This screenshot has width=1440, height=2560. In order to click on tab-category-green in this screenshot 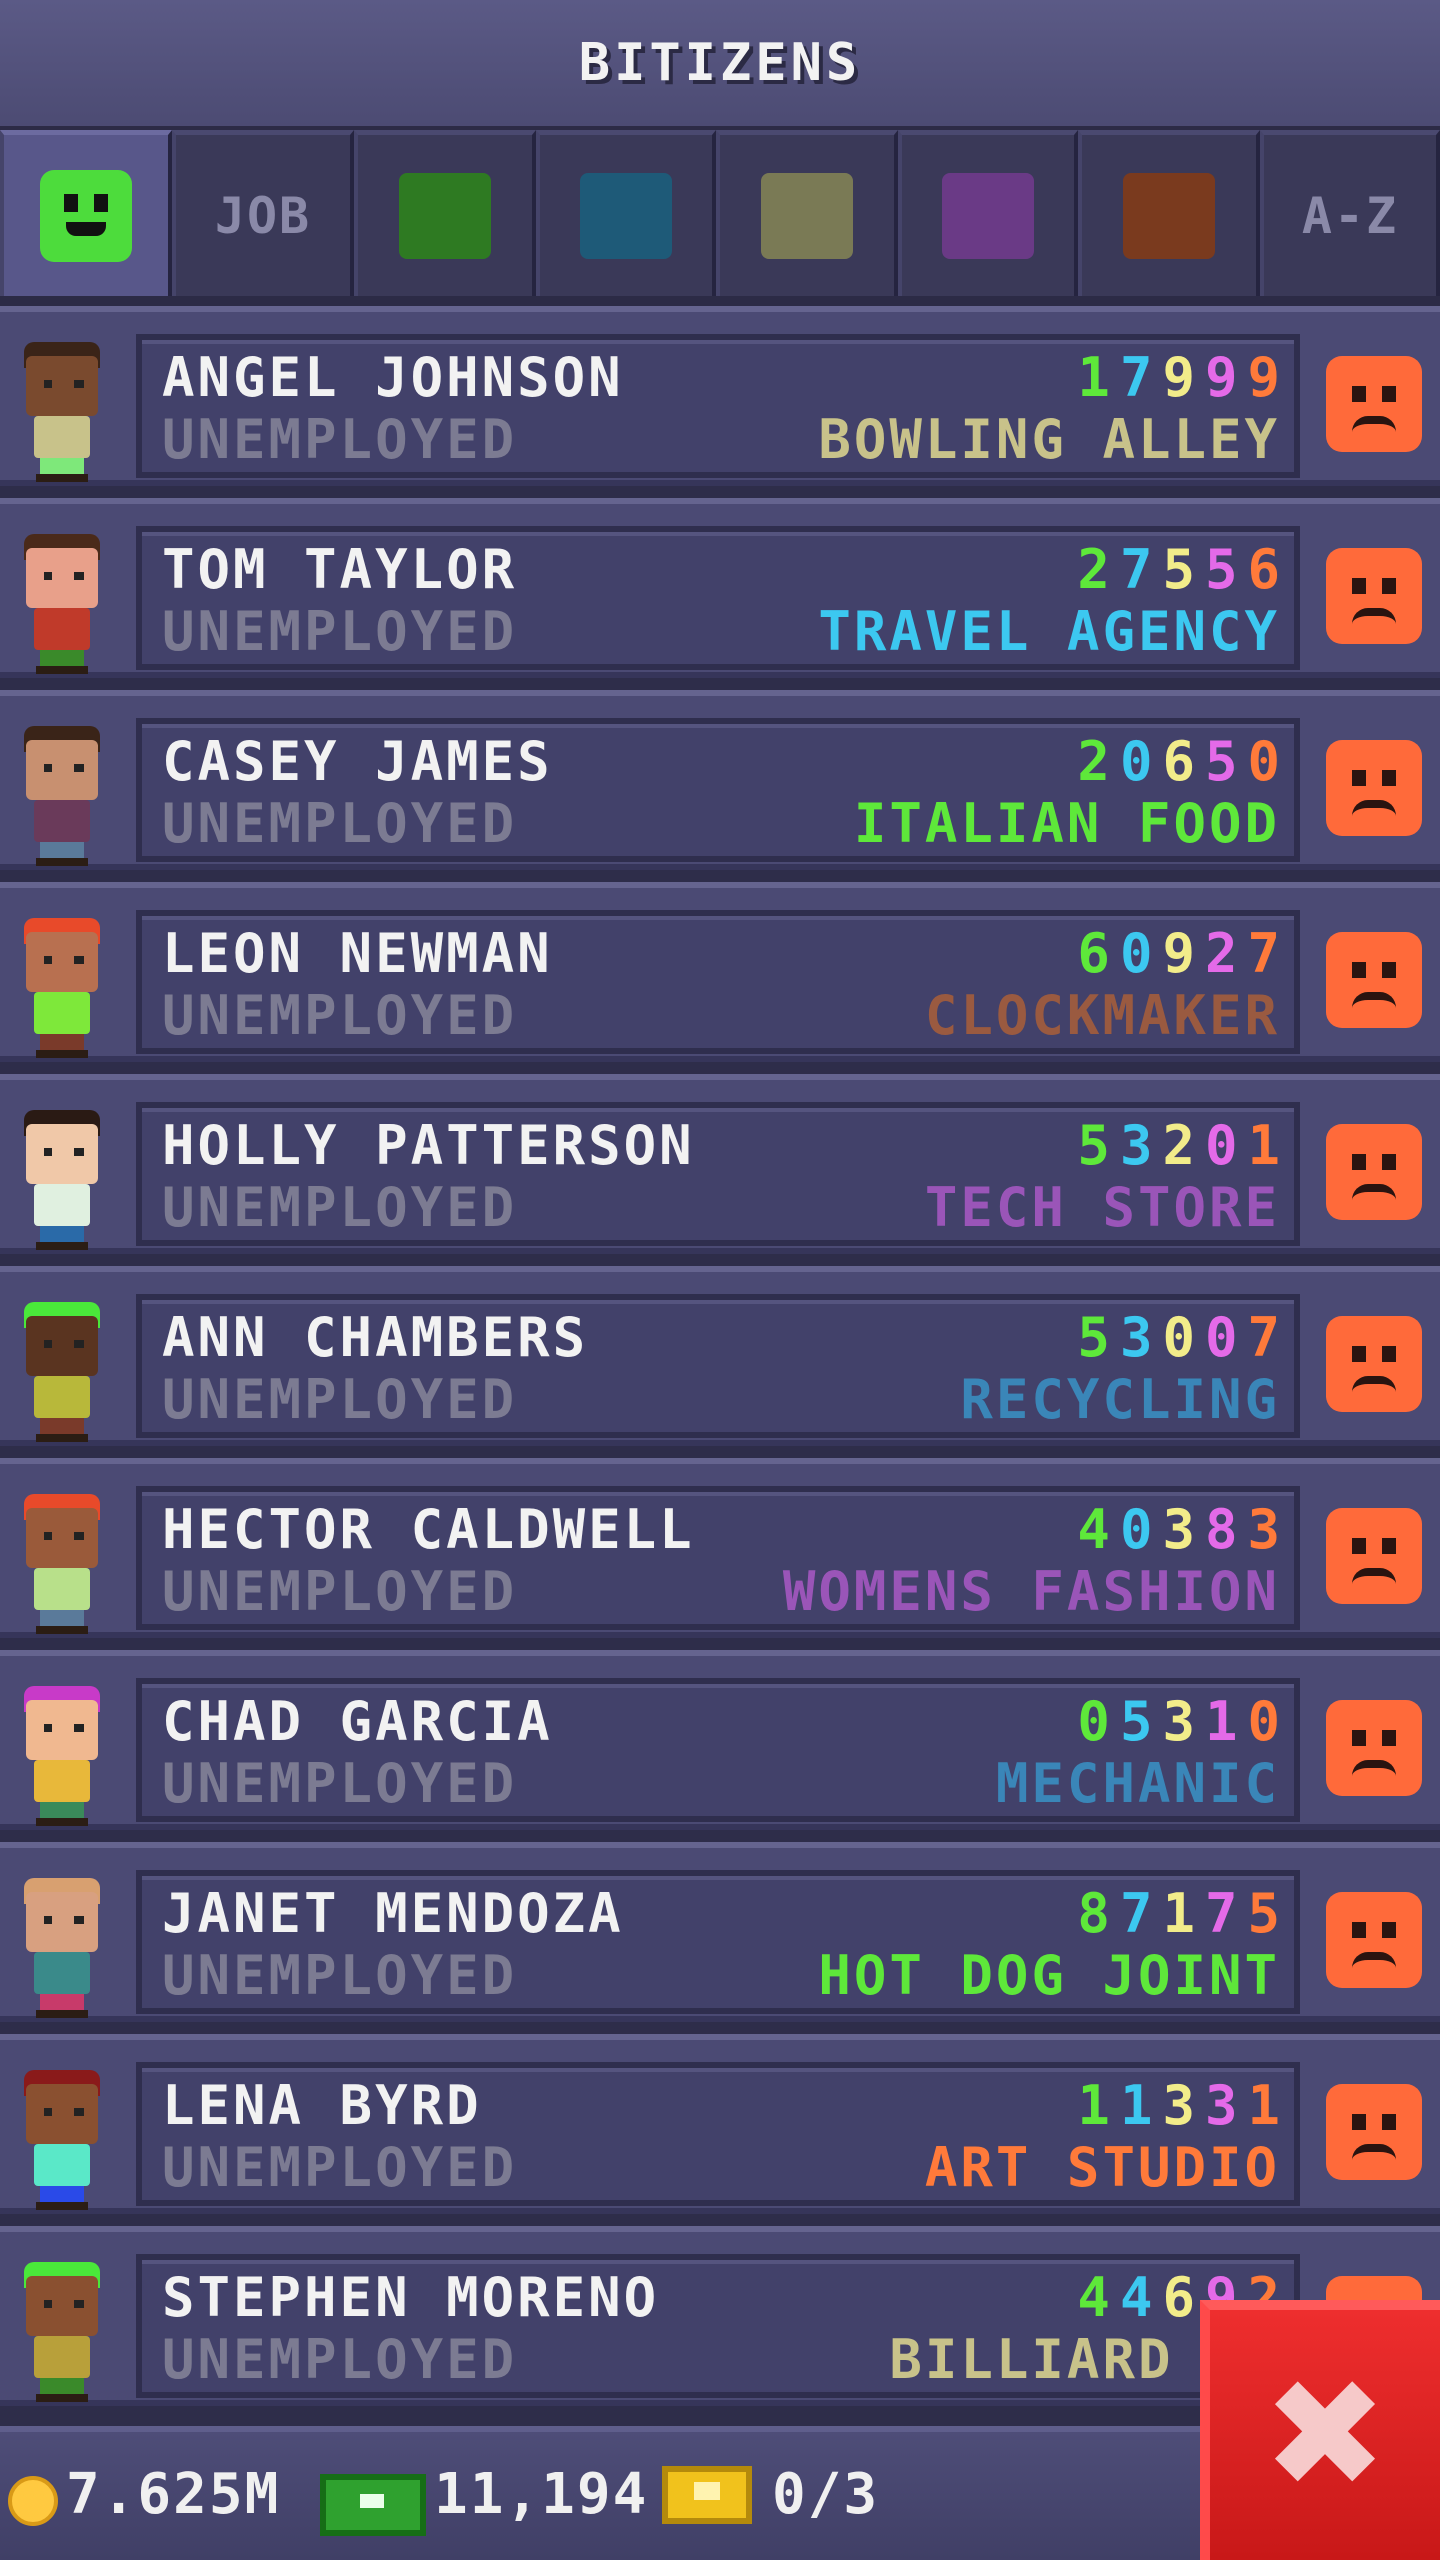, I will do `click(445, 213)`.